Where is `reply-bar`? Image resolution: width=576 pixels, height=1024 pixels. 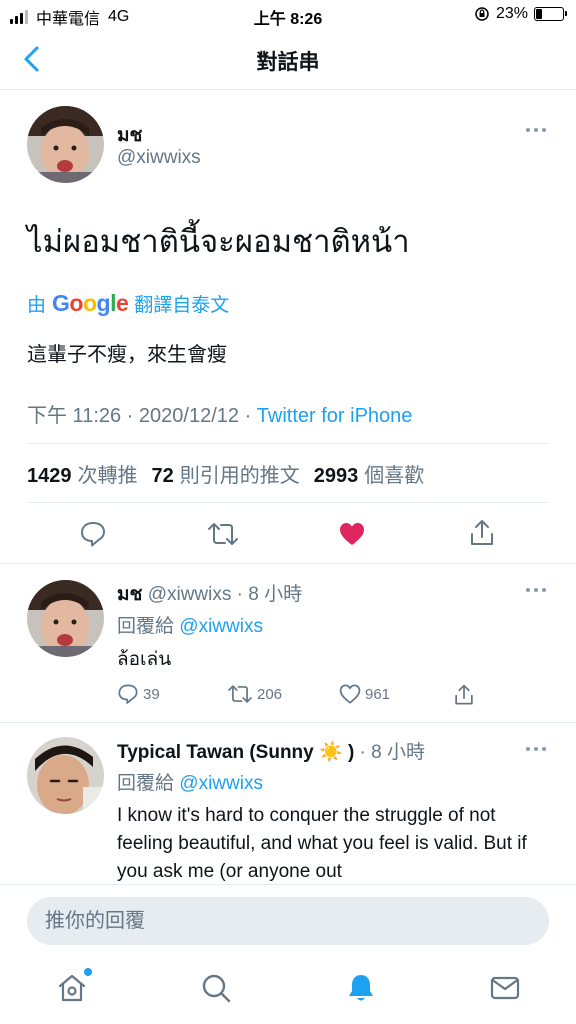
reply-bar is located at coordinates (288, 920).